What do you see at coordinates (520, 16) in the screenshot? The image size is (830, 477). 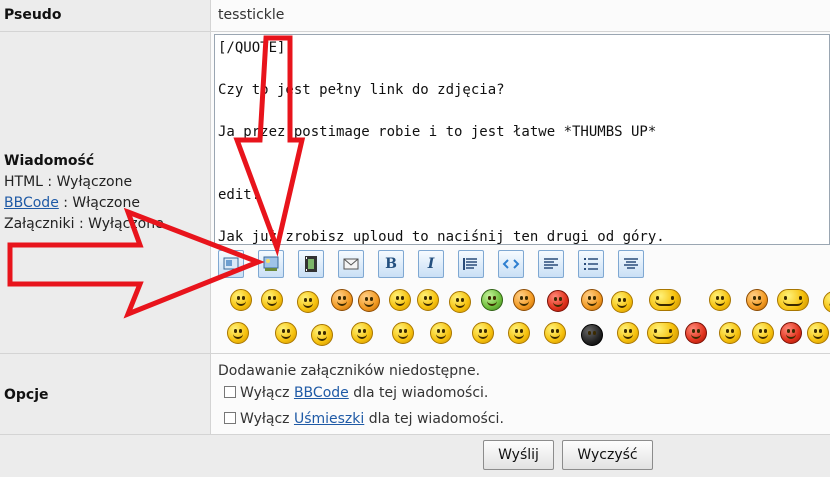 I see `pseudo-value-cell: tesstickle` at bounding box center [520, 16].